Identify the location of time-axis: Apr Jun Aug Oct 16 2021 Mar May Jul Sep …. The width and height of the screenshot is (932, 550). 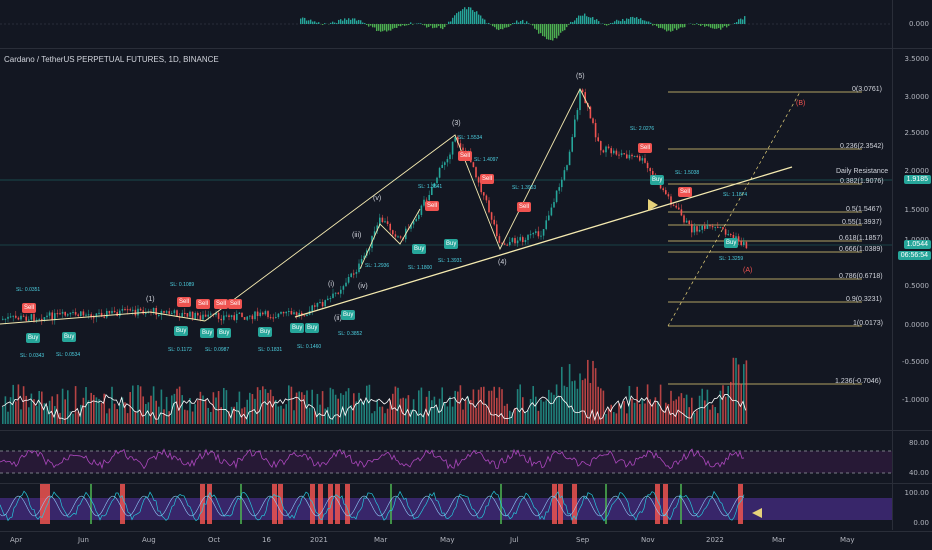
(466, 541).